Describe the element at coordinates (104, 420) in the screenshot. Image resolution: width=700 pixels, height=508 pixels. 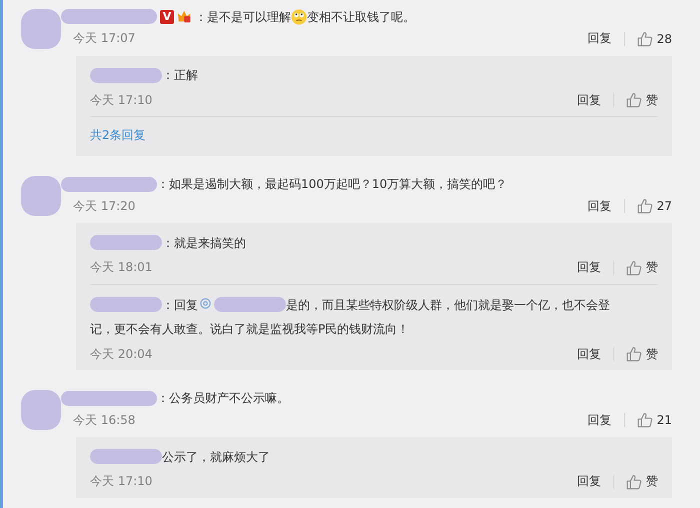
I see `comment-time: 今天 16:58` at that location.